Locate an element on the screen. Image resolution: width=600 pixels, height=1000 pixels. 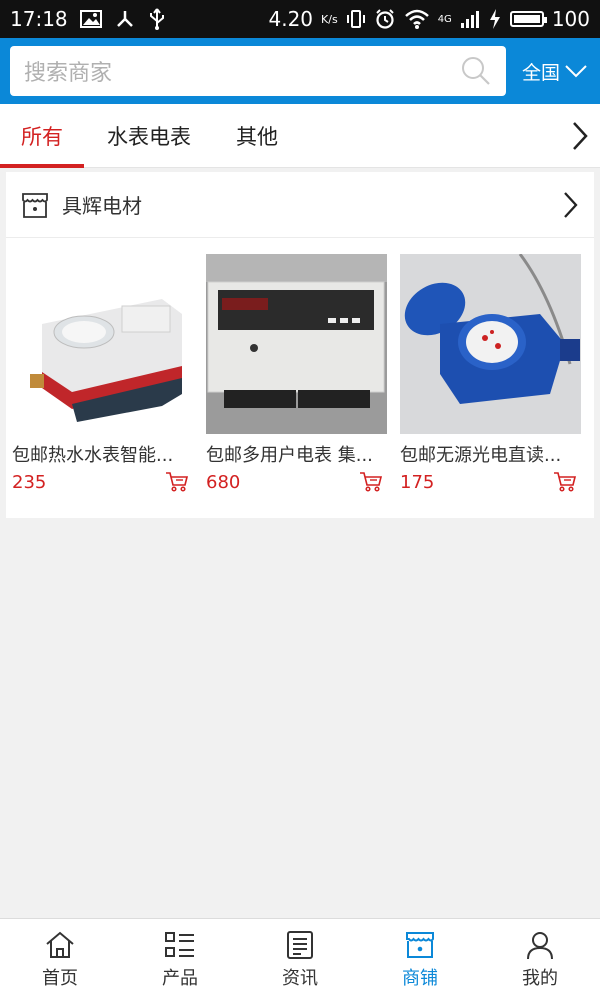
battery-level: 100 is located at coordinates (570, 19).